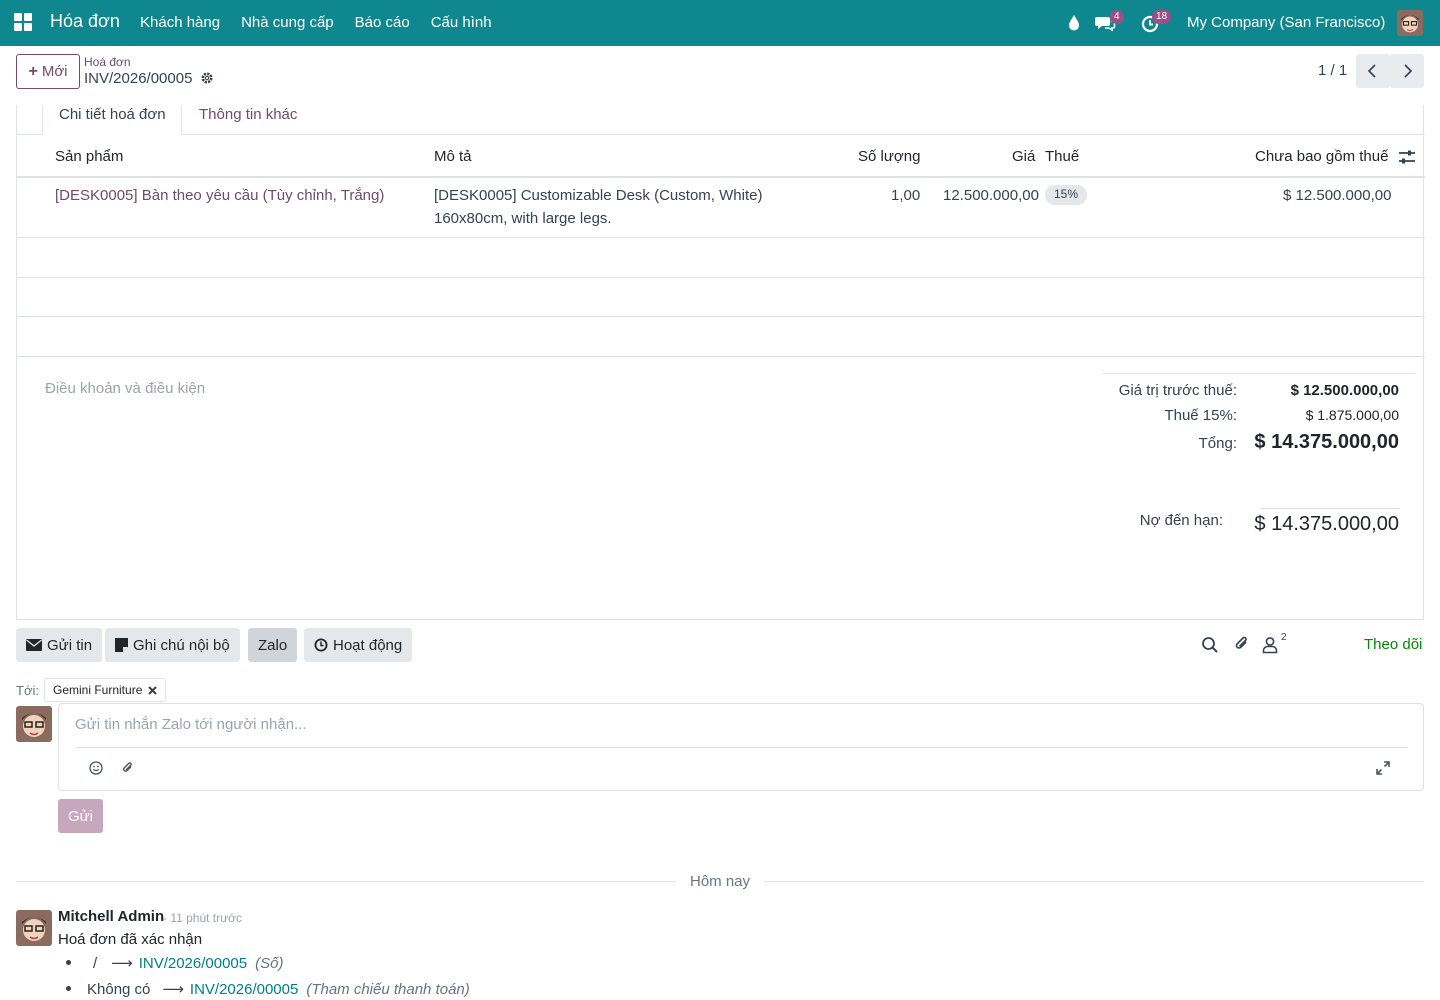 The width and height of the screenshot is (1440, 1000). Describe the element at coordinates (1200, 415) in the screenshot. I see `tax-amount-label: Thuế 15%:` at that location.